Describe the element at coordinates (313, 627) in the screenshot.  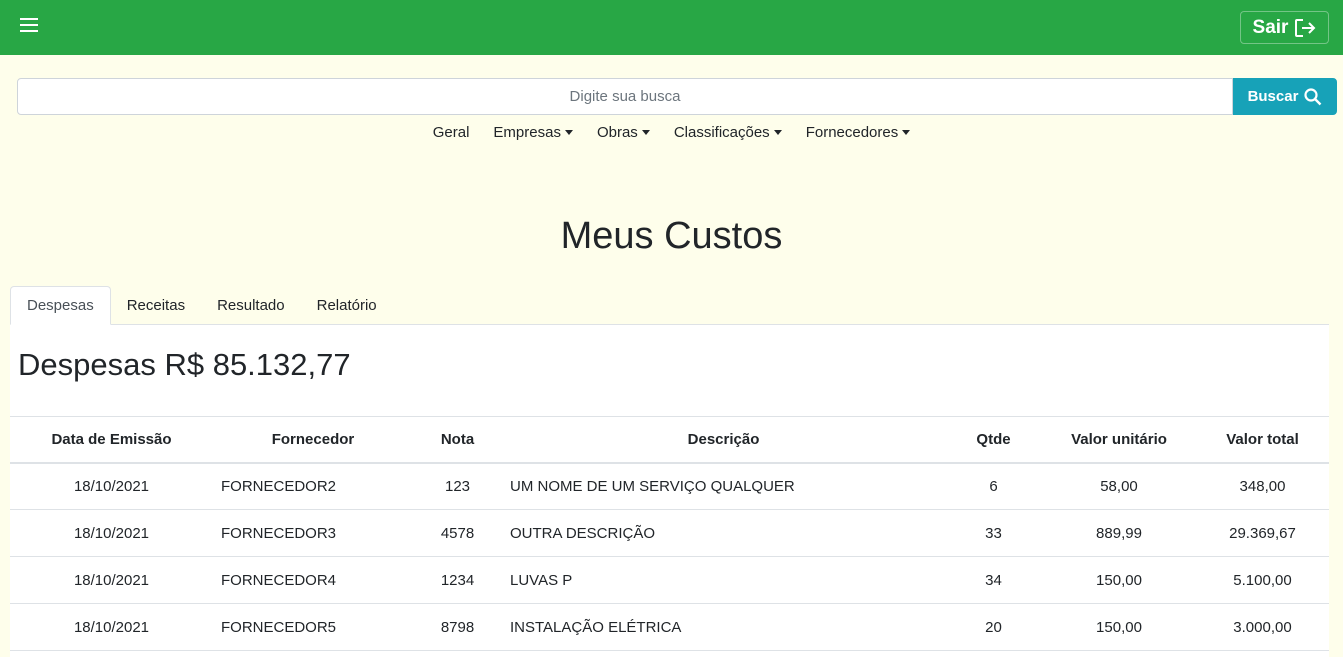
I see `cell-supplier: FORNECEDOR5` at that location.